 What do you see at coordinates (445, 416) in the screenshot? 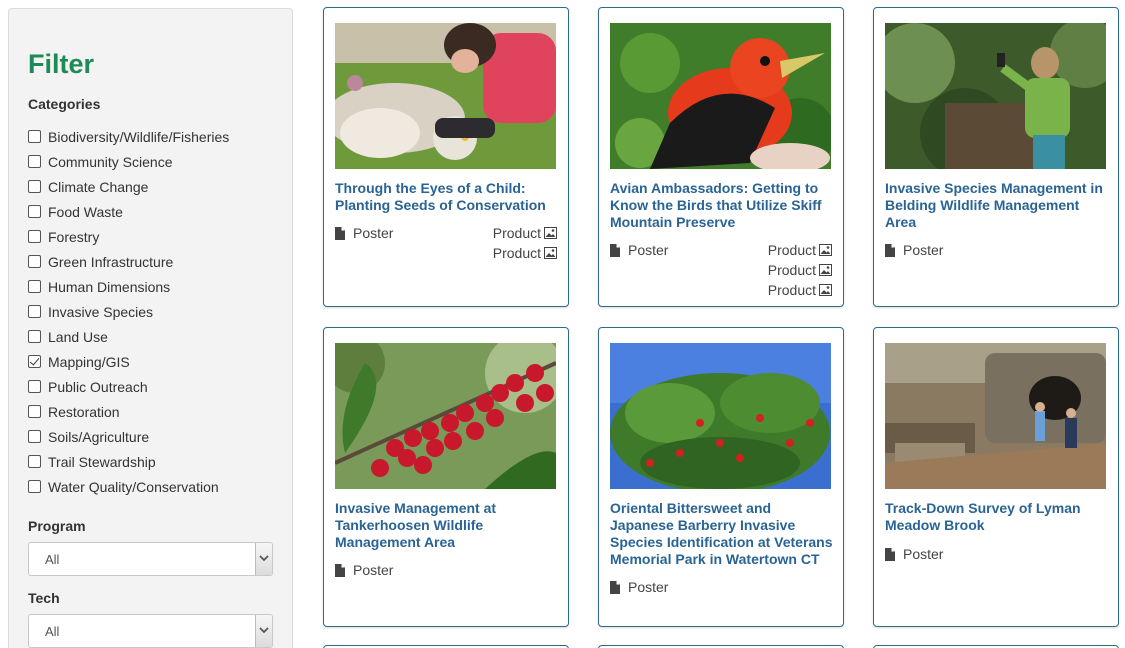
I see `red-berries-photo` at bounding box center [445, 416].